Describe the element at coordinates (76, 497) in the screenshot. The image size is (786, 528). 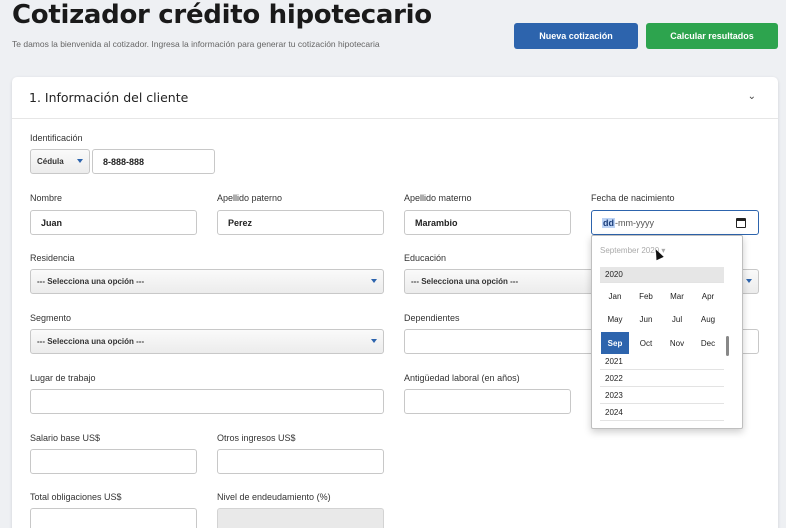
I see `obligaciones-label: Total obligaciones US$` at that location.